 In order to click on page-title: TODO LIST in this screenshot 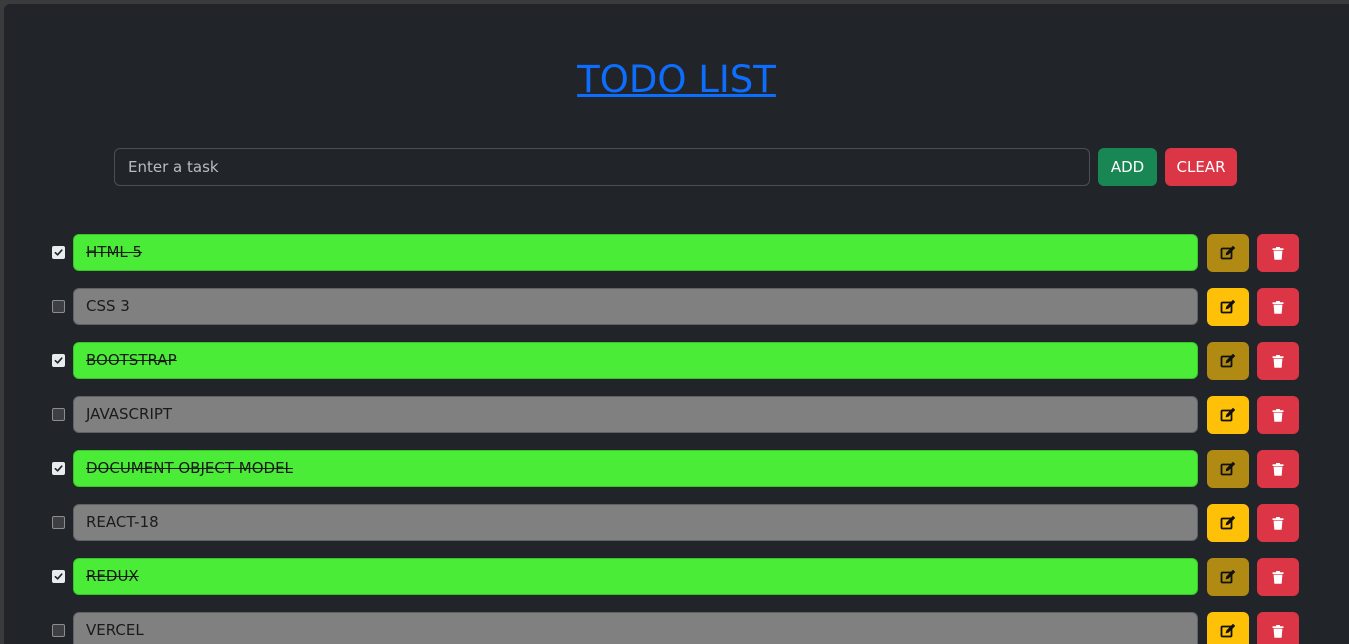, I will do `click(676, 80)`.